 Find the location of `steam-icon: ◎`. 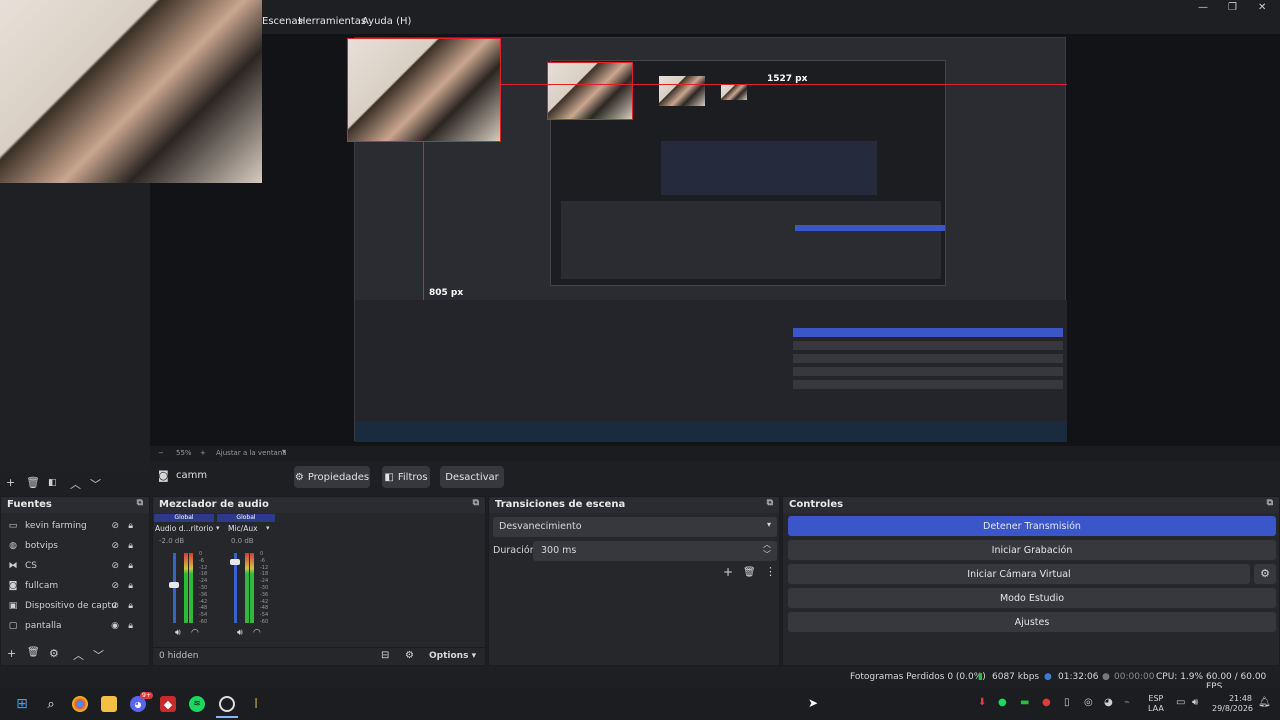

steam-icon: ◎ is located at coordinates (1088, 702).